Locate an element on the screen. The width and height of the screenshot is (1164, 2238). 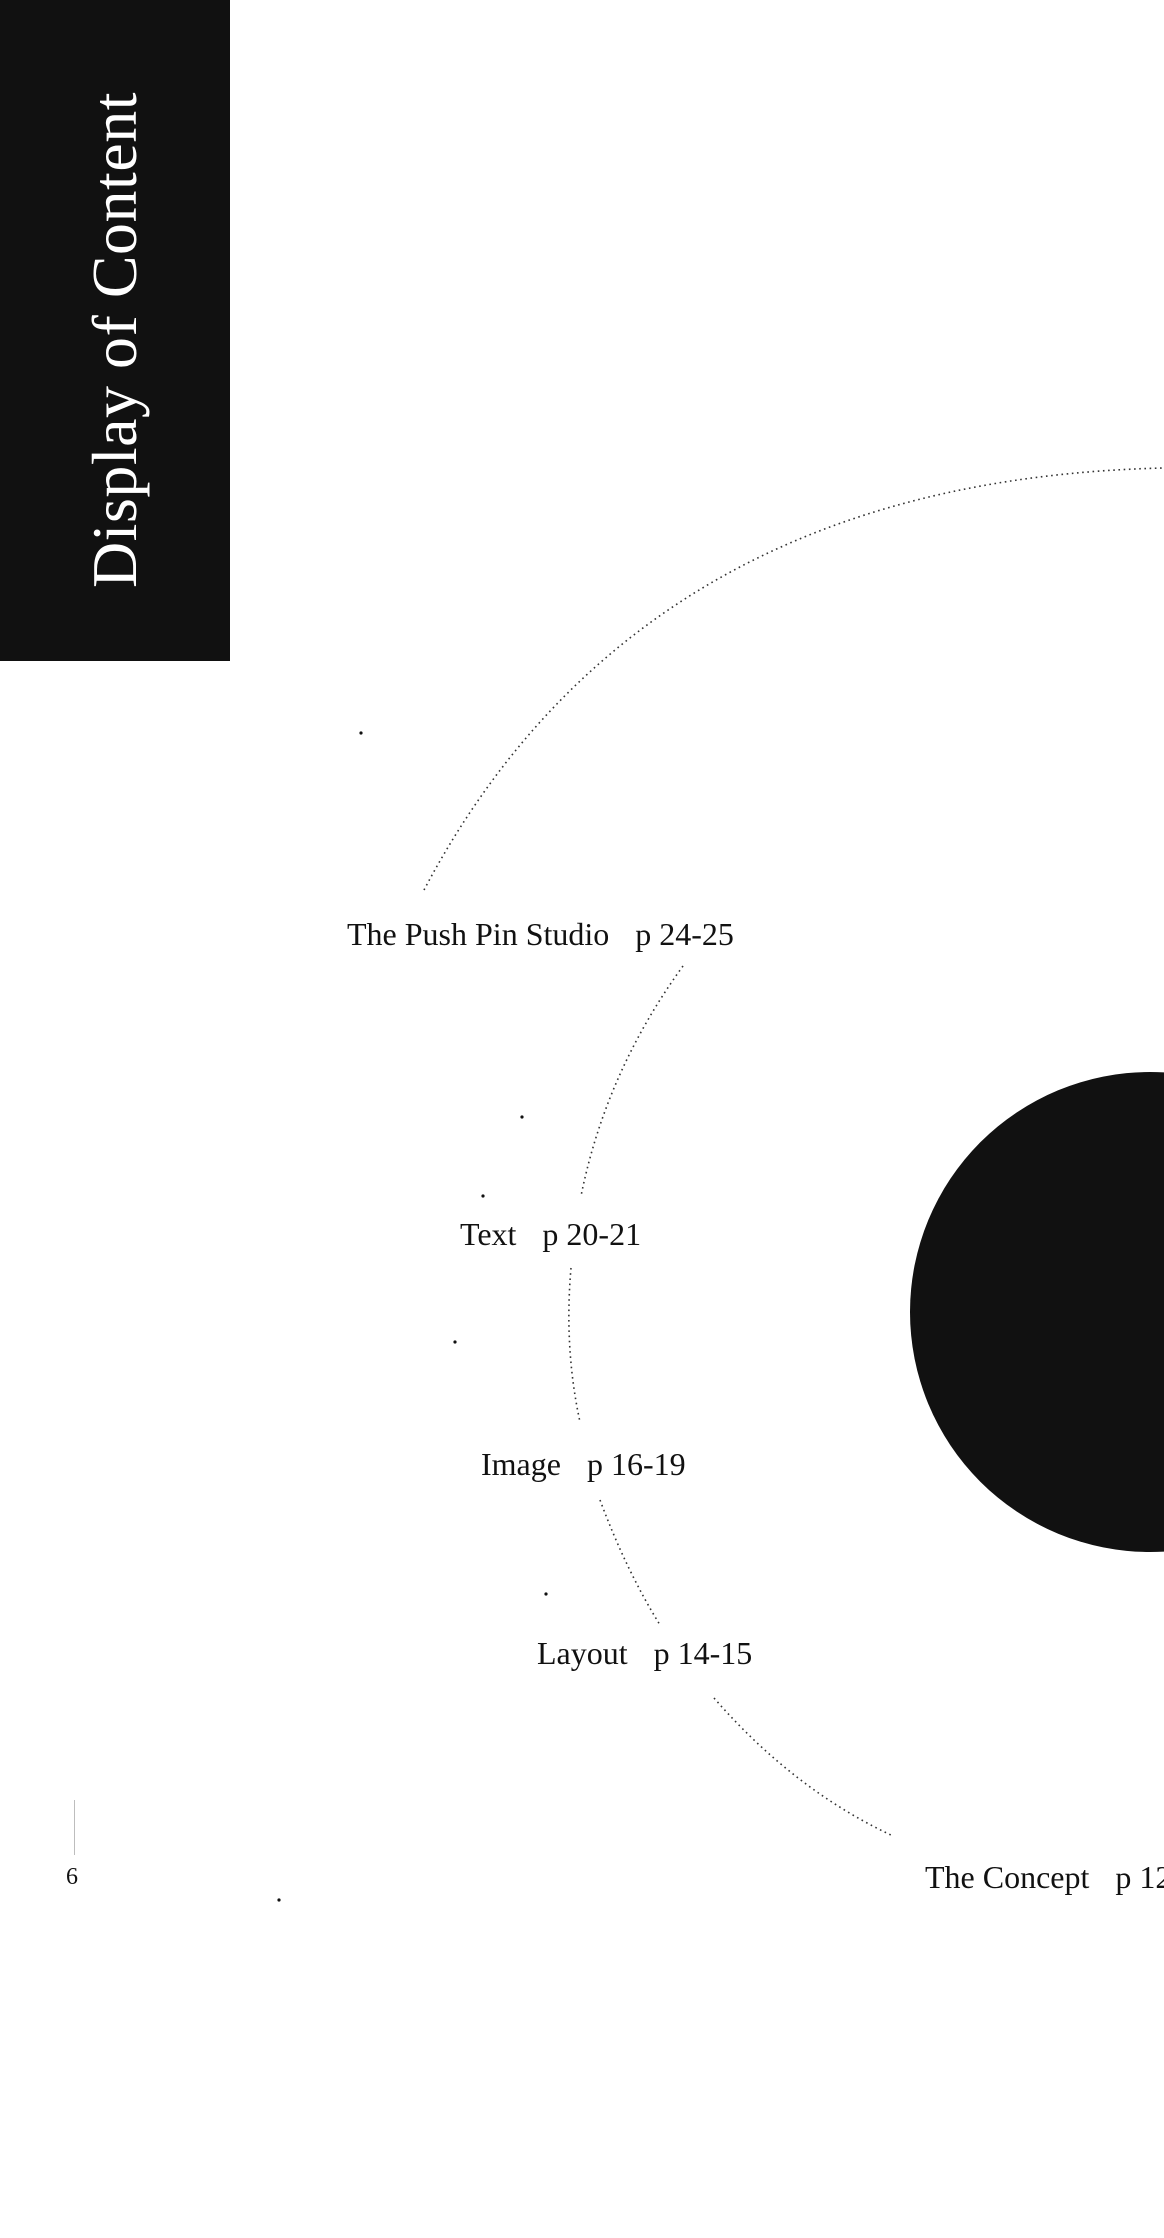
toc-pages: p 16-19 is located at coordinates (636, 1464).